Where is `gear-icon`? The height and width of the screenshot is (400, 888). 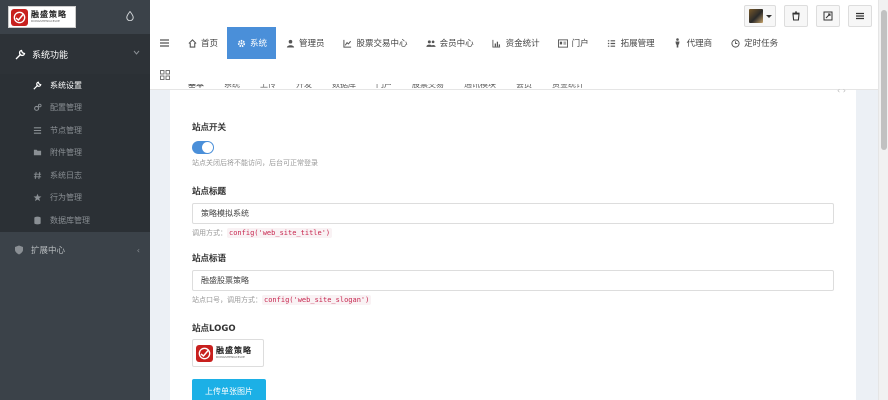
gear-icon is located at coordinates (241, 43).